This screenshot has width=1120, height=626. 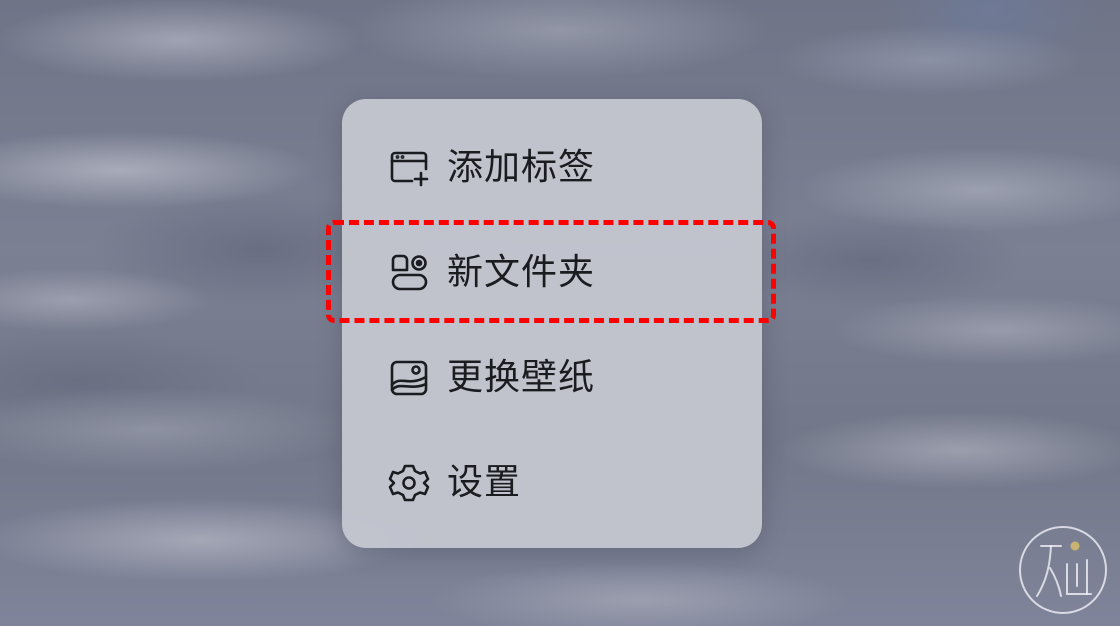 What do you see at coordinates (521, 377) in the screenshot?
I see `menu-item-label: 更换壁纸` at bounding box center [521, 377].